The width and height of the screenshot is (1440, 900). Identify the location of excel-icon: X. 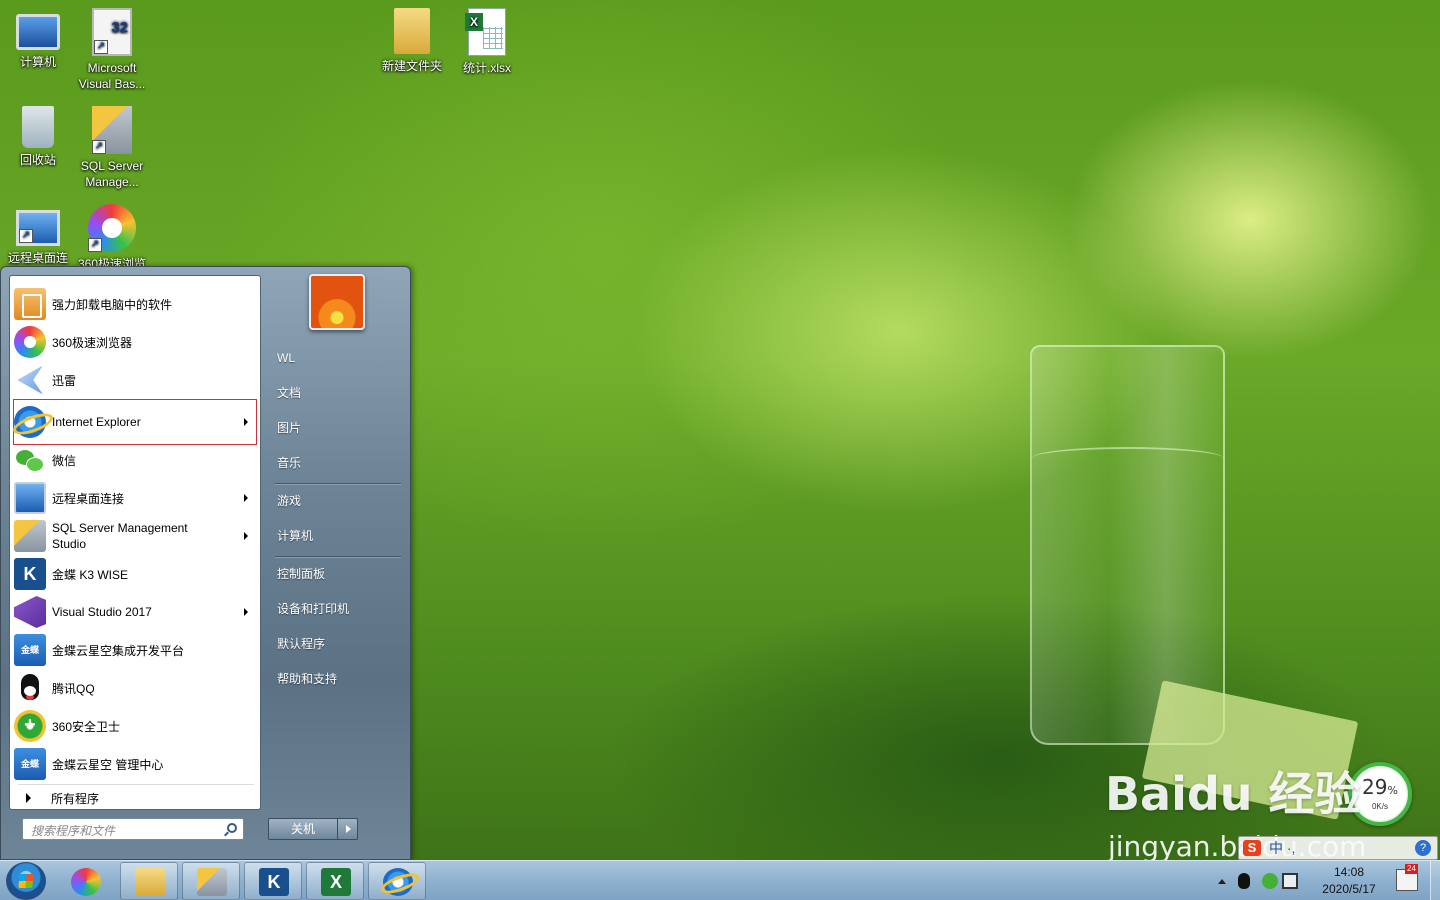
(336, 882).